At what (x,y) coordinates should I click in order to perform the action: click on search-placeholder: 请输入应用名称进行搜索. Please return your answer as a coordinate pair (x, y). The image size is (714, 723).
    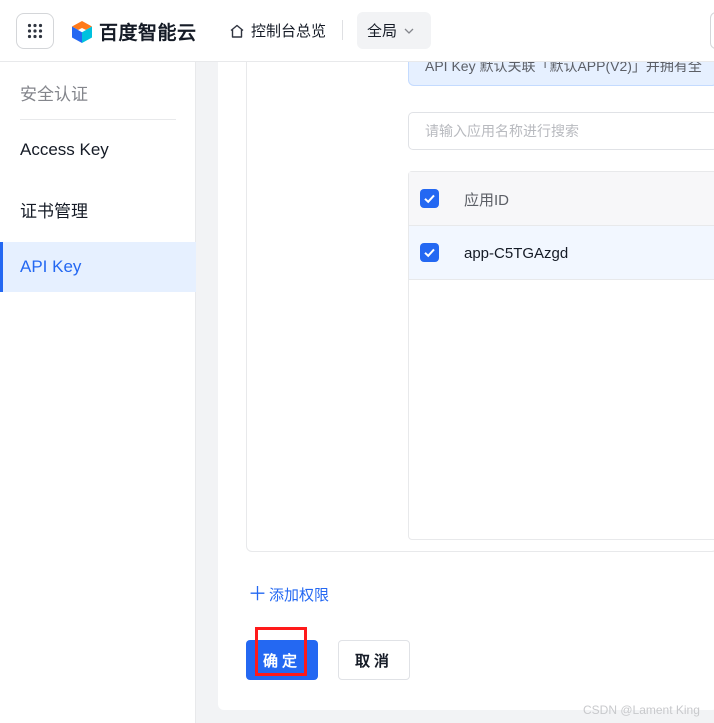
    Looking at the image, I should click on (502, 131).